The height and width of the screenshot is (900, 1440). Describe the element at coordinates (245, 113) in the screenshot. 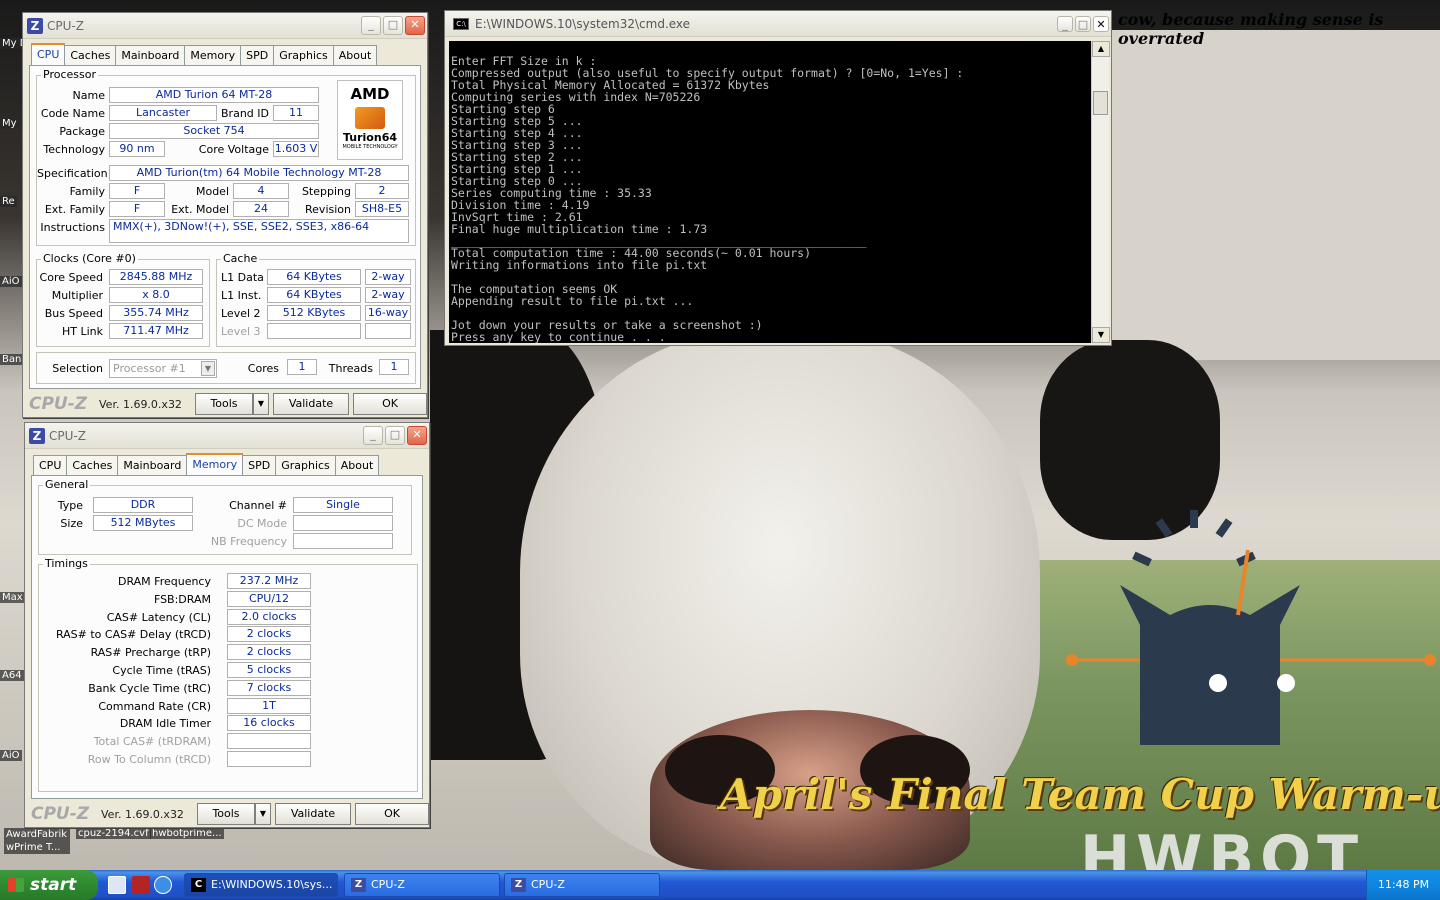

I see `brandid-label: Brand ID` at that location.